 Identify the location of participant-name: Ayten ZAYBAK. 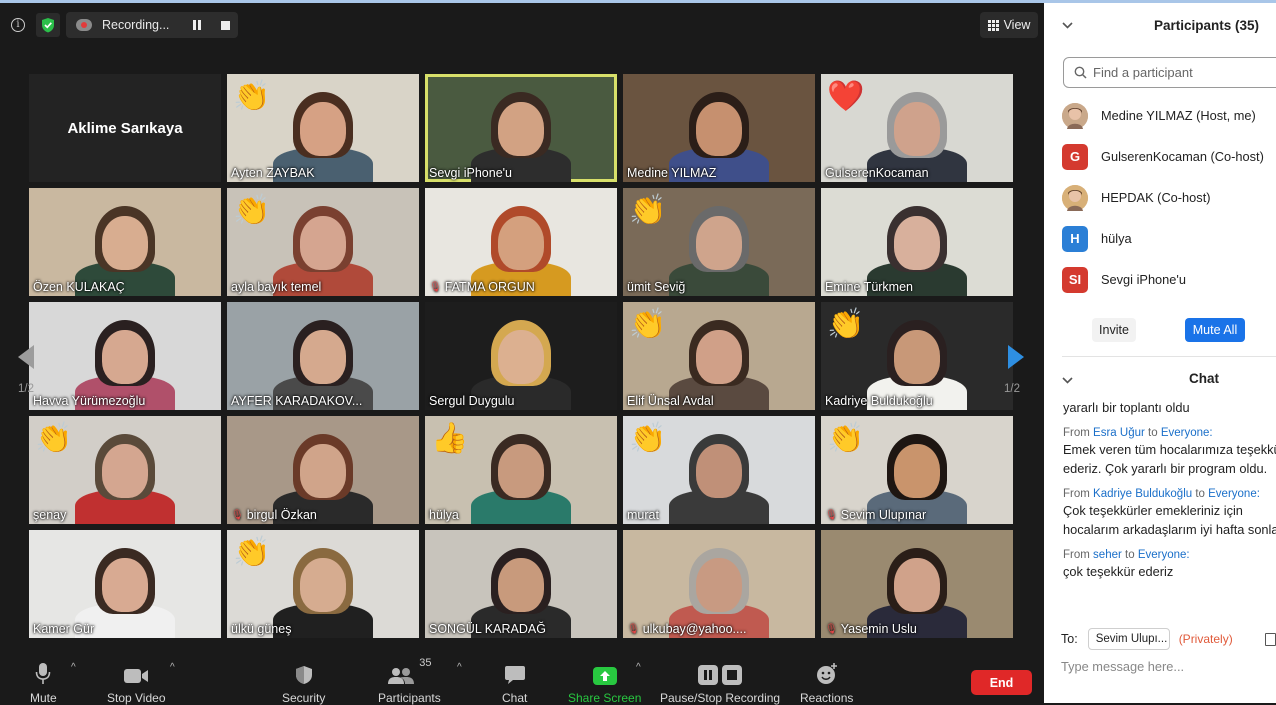
(273, 173).